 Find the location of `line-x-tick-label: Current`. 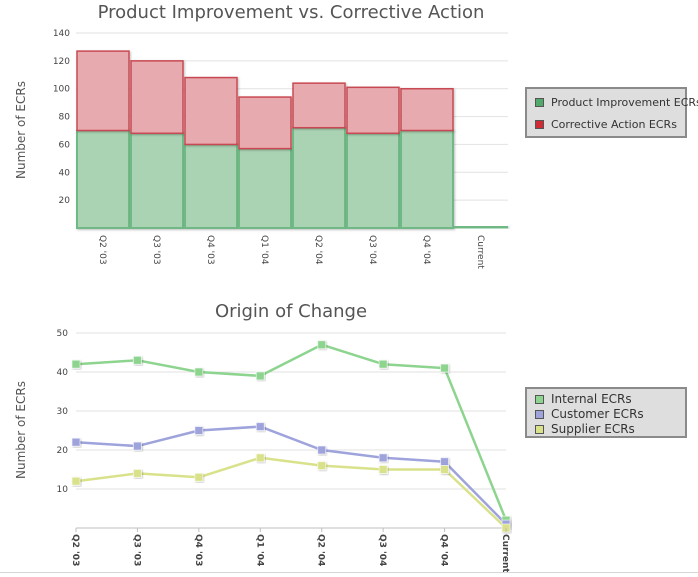

line-x-tick-label: Current is located at coordinates (505, 553).